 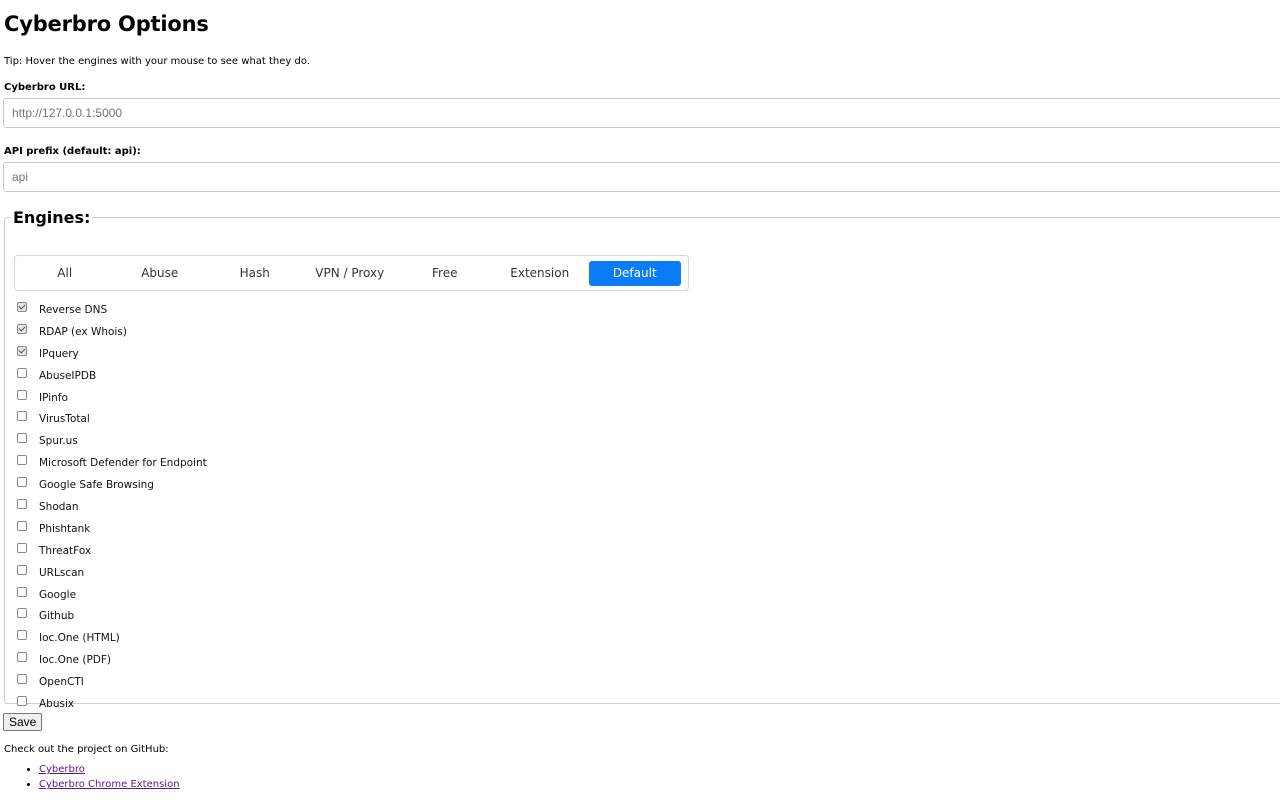 I want to click on cyberbro-url-input, so click(x=641, y=113).